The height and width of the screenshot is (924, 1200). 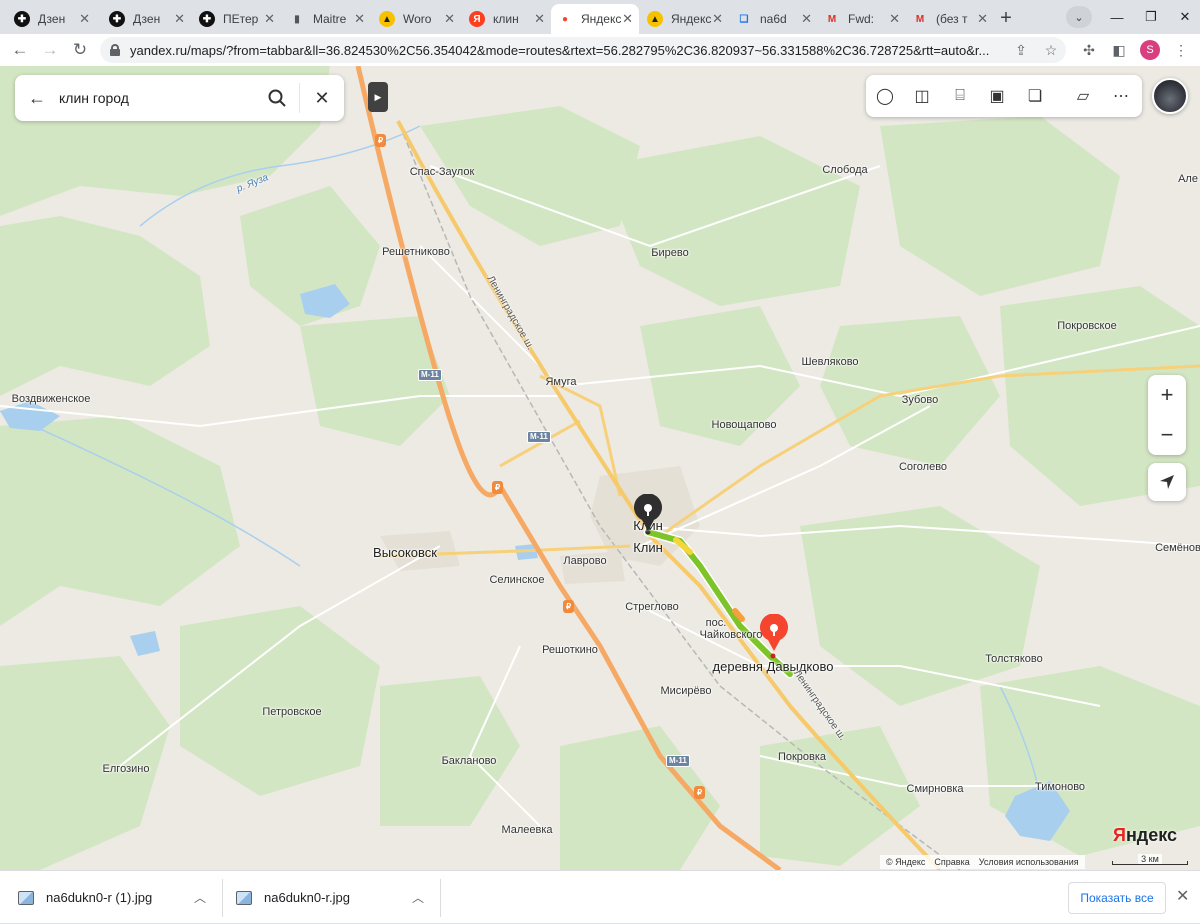 I want to click on map-layers-toolbar: ◯ ◫ ⌸ ▣ ❏ ▱ ⋯, so click(x=1004, y=96).